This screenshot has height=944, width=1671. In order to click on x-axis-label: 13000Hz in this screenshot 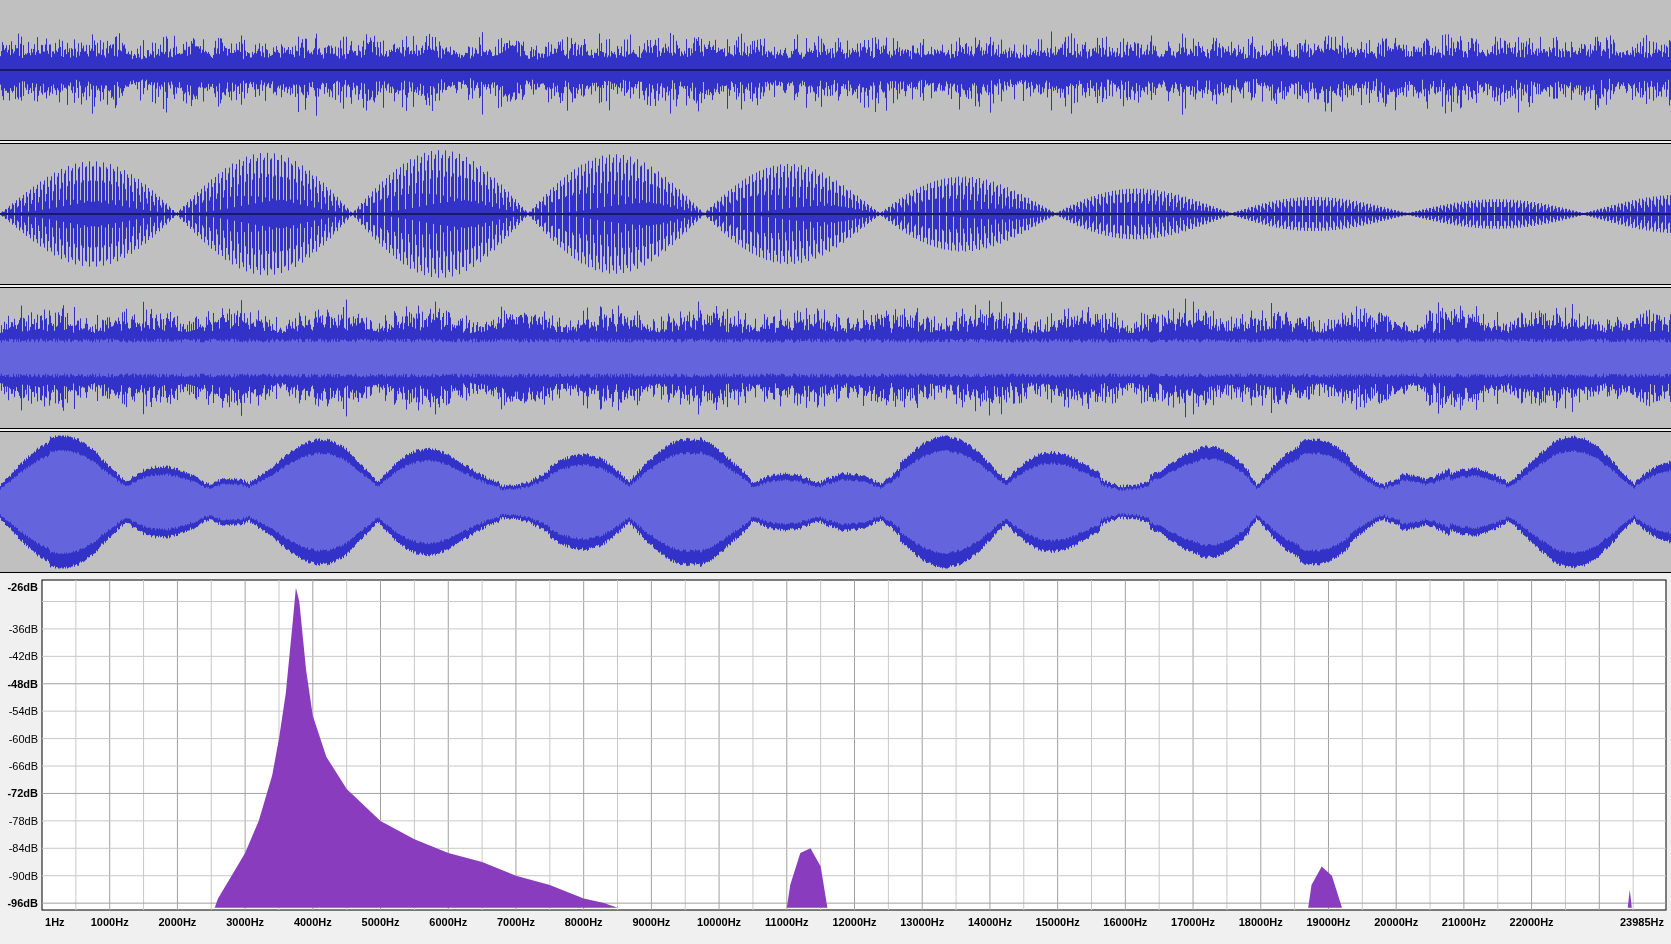, I will do `click(922, 922)`.